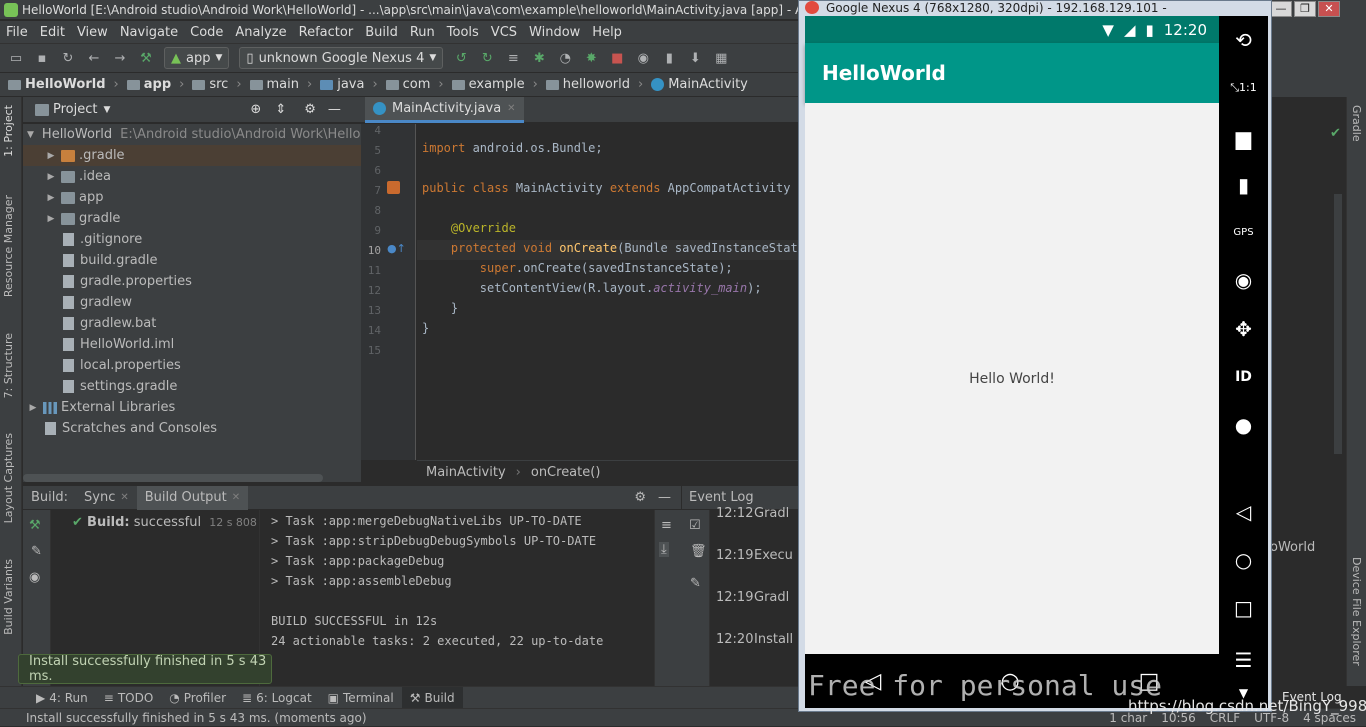 The image size is (1366, 727). What do you see at coordinates (752, 597) in the screenshot?
I see `event-log-entry: 12:19Gradl` at bounding box center [752, 597].